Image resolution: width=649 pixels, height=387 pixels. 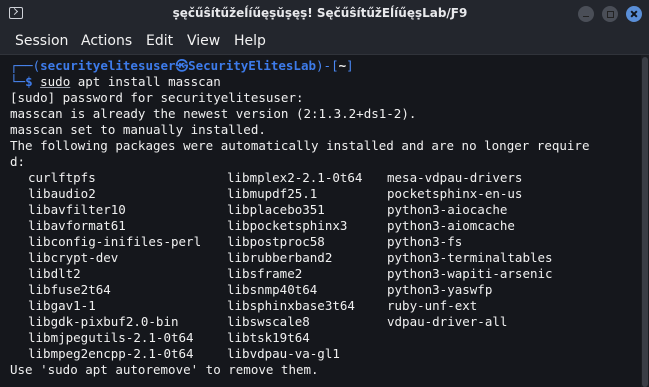 What do you see at coordinates (451, 225) in the screenshot?
I see `package-item: python3-aiomcache` at bounding box center [451, 225].